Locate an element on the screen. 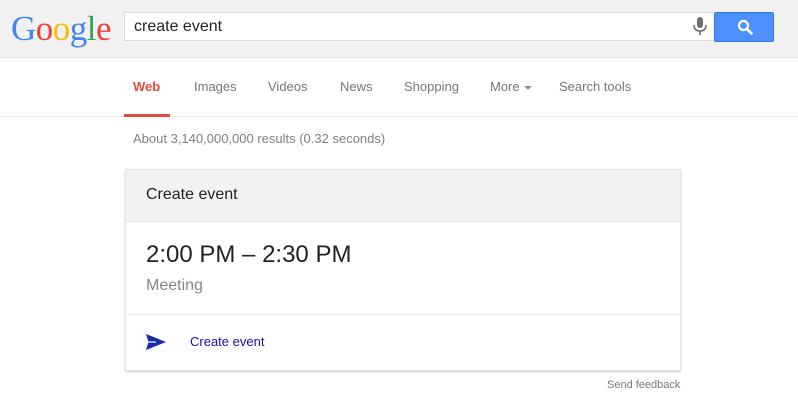  send-feedback-link: Send feedback is located at coordinates (643, 385).